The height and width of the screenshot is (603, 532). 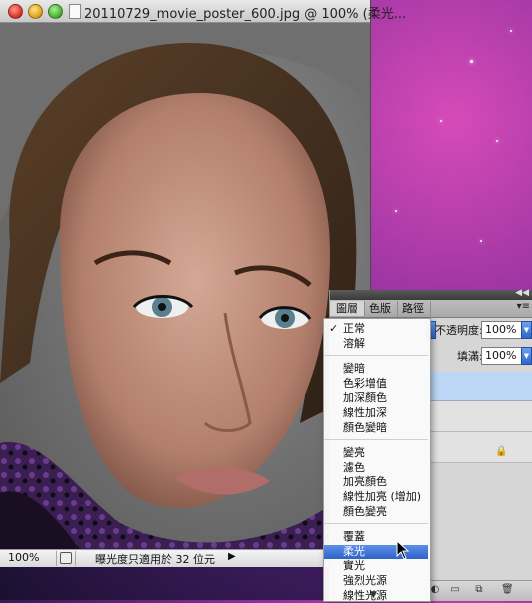 What do you see at coordinates (354, 566) in the screenshot?
I see `blend-mode-label: 實光` at bounding box center [354, 566].